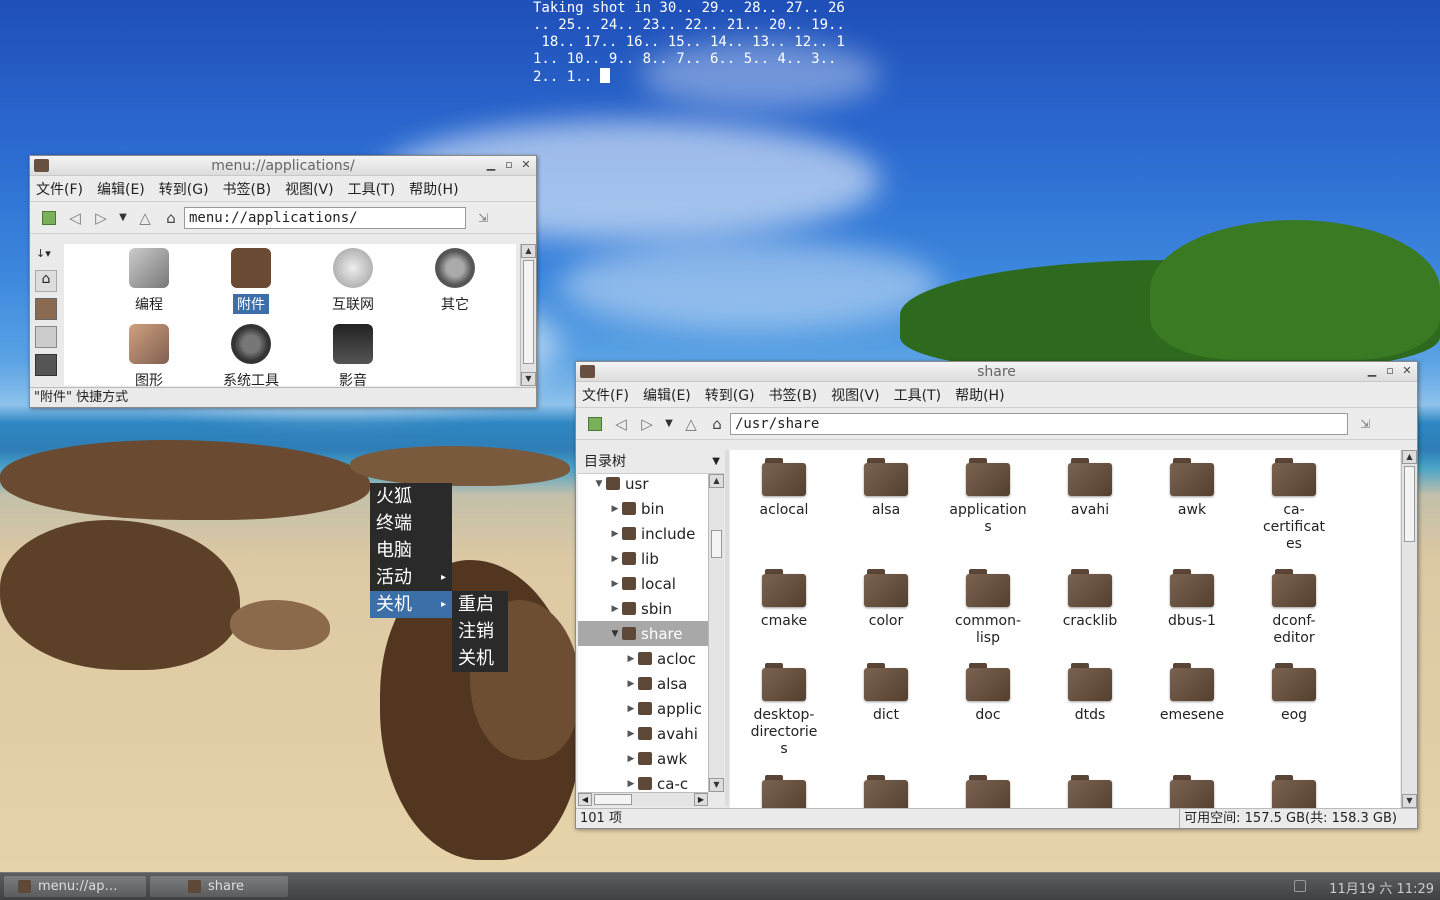 This screenshot has height=900, width=1440. I want to click on window-titlebar: menu://applications/ ▁ ▫ ✕, so click(283, 166).